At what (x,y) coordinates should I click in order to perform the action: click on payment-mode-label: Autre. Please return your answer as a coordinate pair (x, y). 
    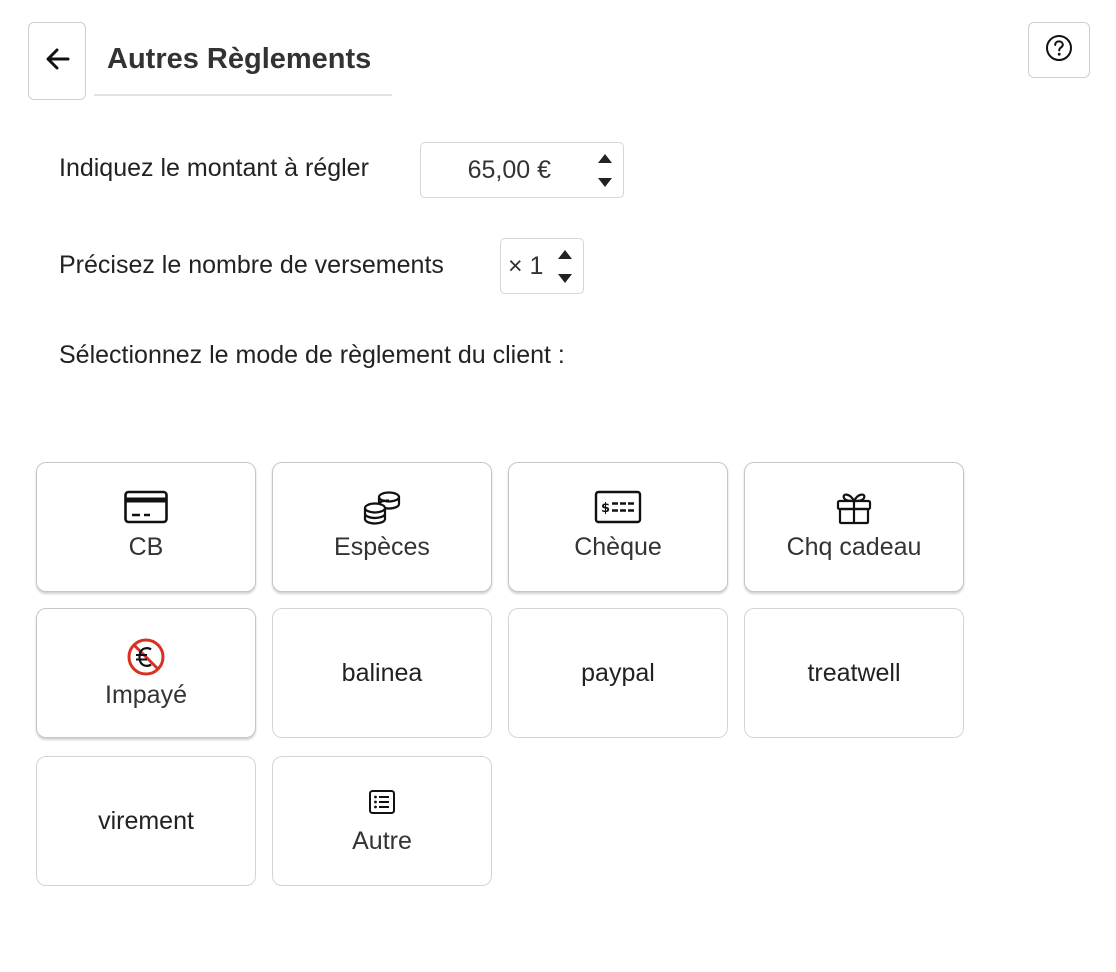
    Looking at the image, I should click on (382, 841).